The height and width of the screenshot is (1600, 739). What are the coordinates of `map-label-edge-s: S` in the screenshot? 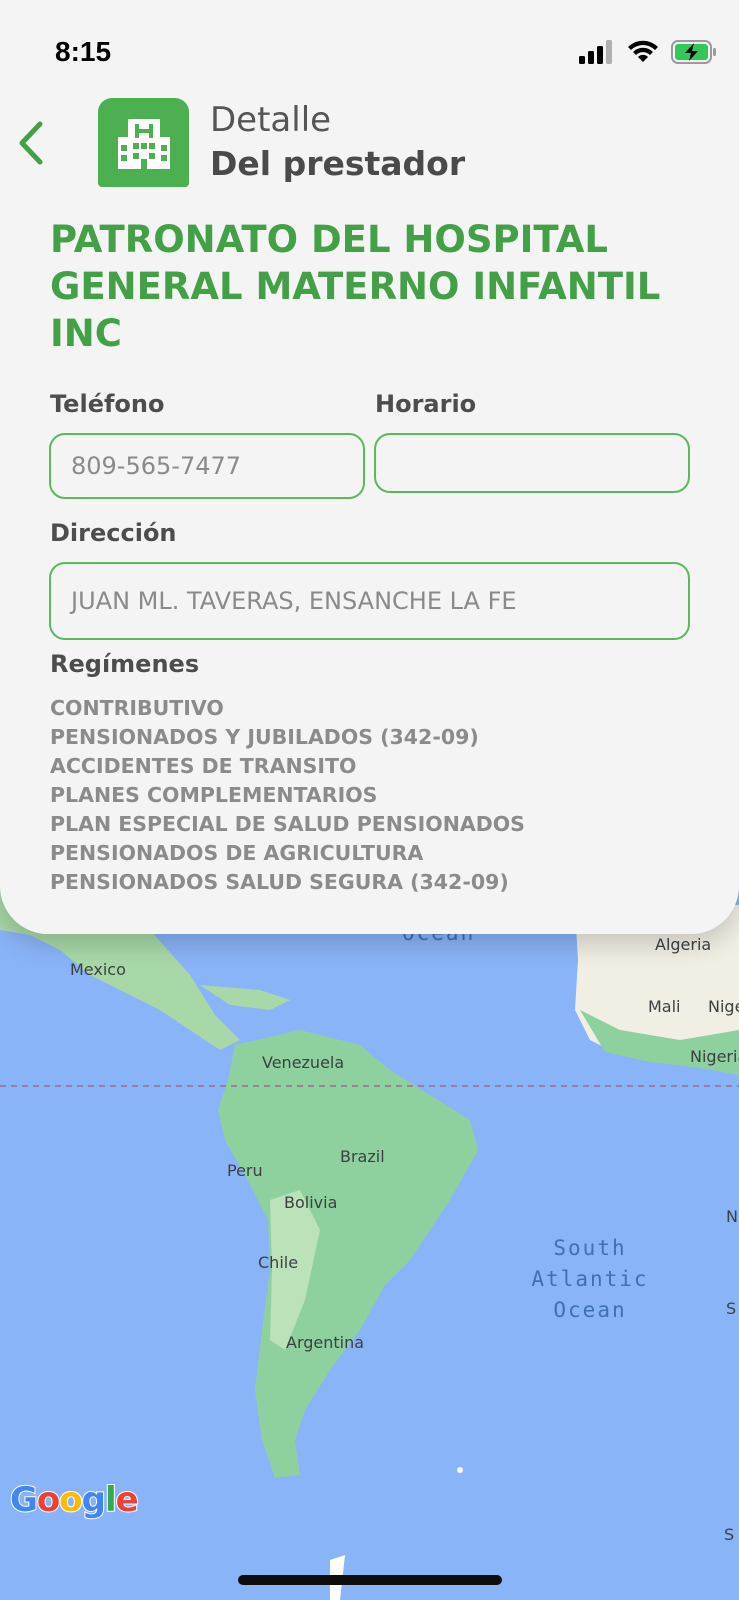 It's located at (731, 1308).